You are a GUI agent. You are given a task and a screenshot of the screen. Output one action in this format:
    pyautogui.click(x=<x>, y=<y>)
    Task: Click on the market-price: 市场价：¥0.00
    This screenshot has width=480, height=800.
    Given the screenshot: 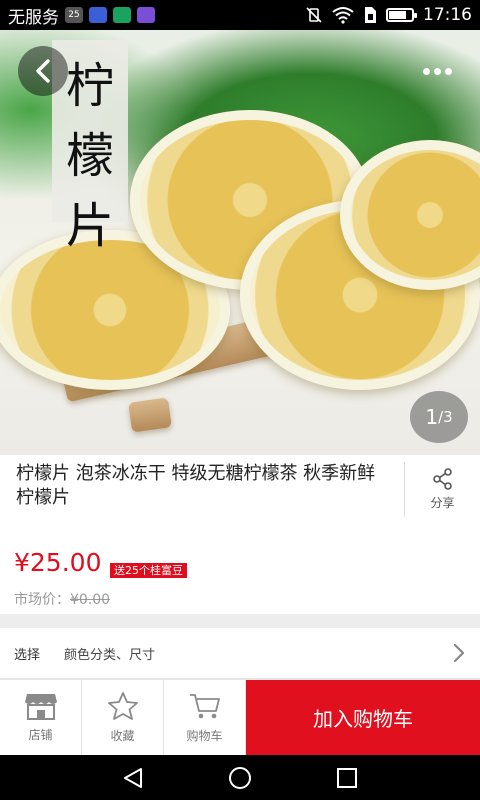 What is the action you would take?
    pyautogui.click(x=62, y=599)
    